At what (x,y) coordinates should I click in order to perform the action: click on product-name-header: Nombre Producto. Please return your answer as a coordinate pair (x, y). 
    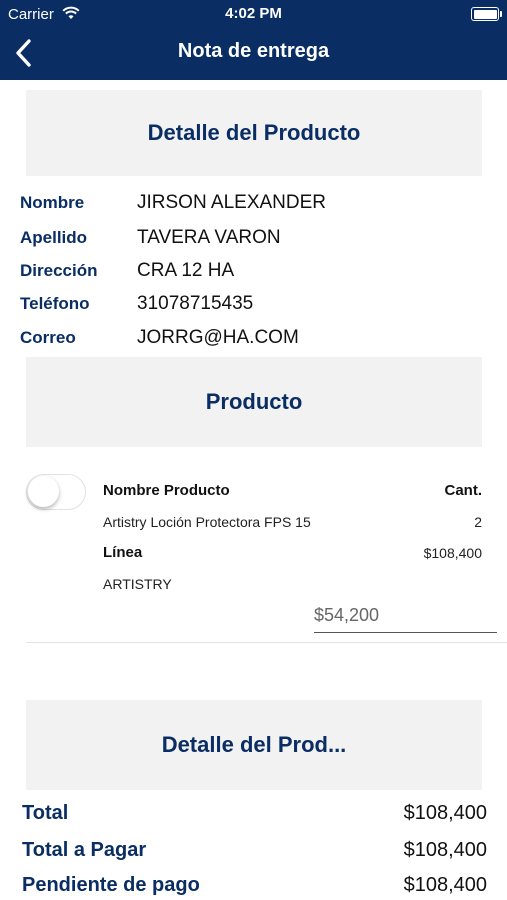
    Looking at the image, I should click on (166, 490).